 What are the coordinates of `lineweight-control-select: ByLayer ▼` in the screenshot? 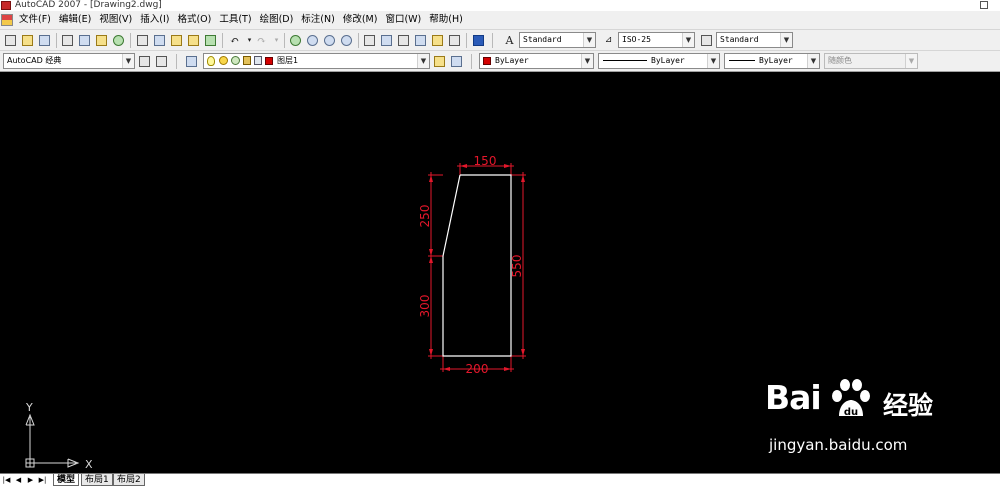 It's located at (772, 61).